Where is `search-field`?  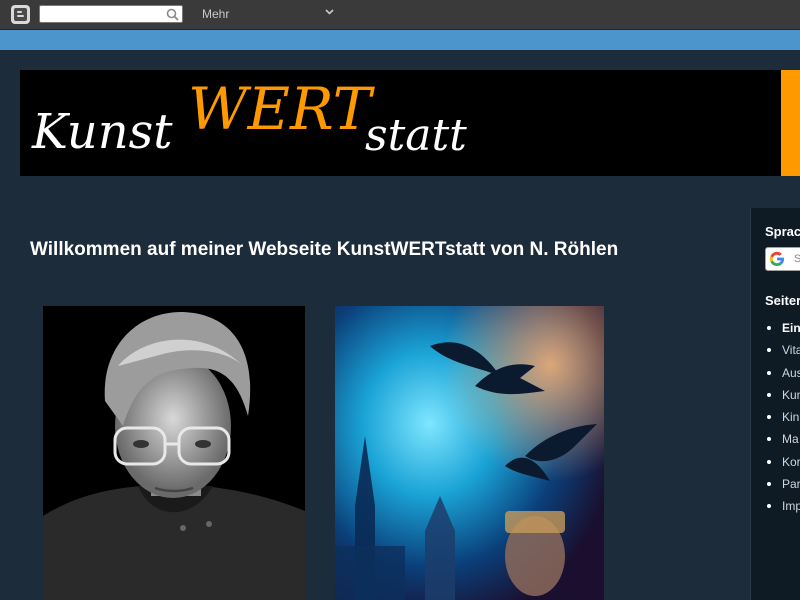
search-field is located at coordinates (111, 14).